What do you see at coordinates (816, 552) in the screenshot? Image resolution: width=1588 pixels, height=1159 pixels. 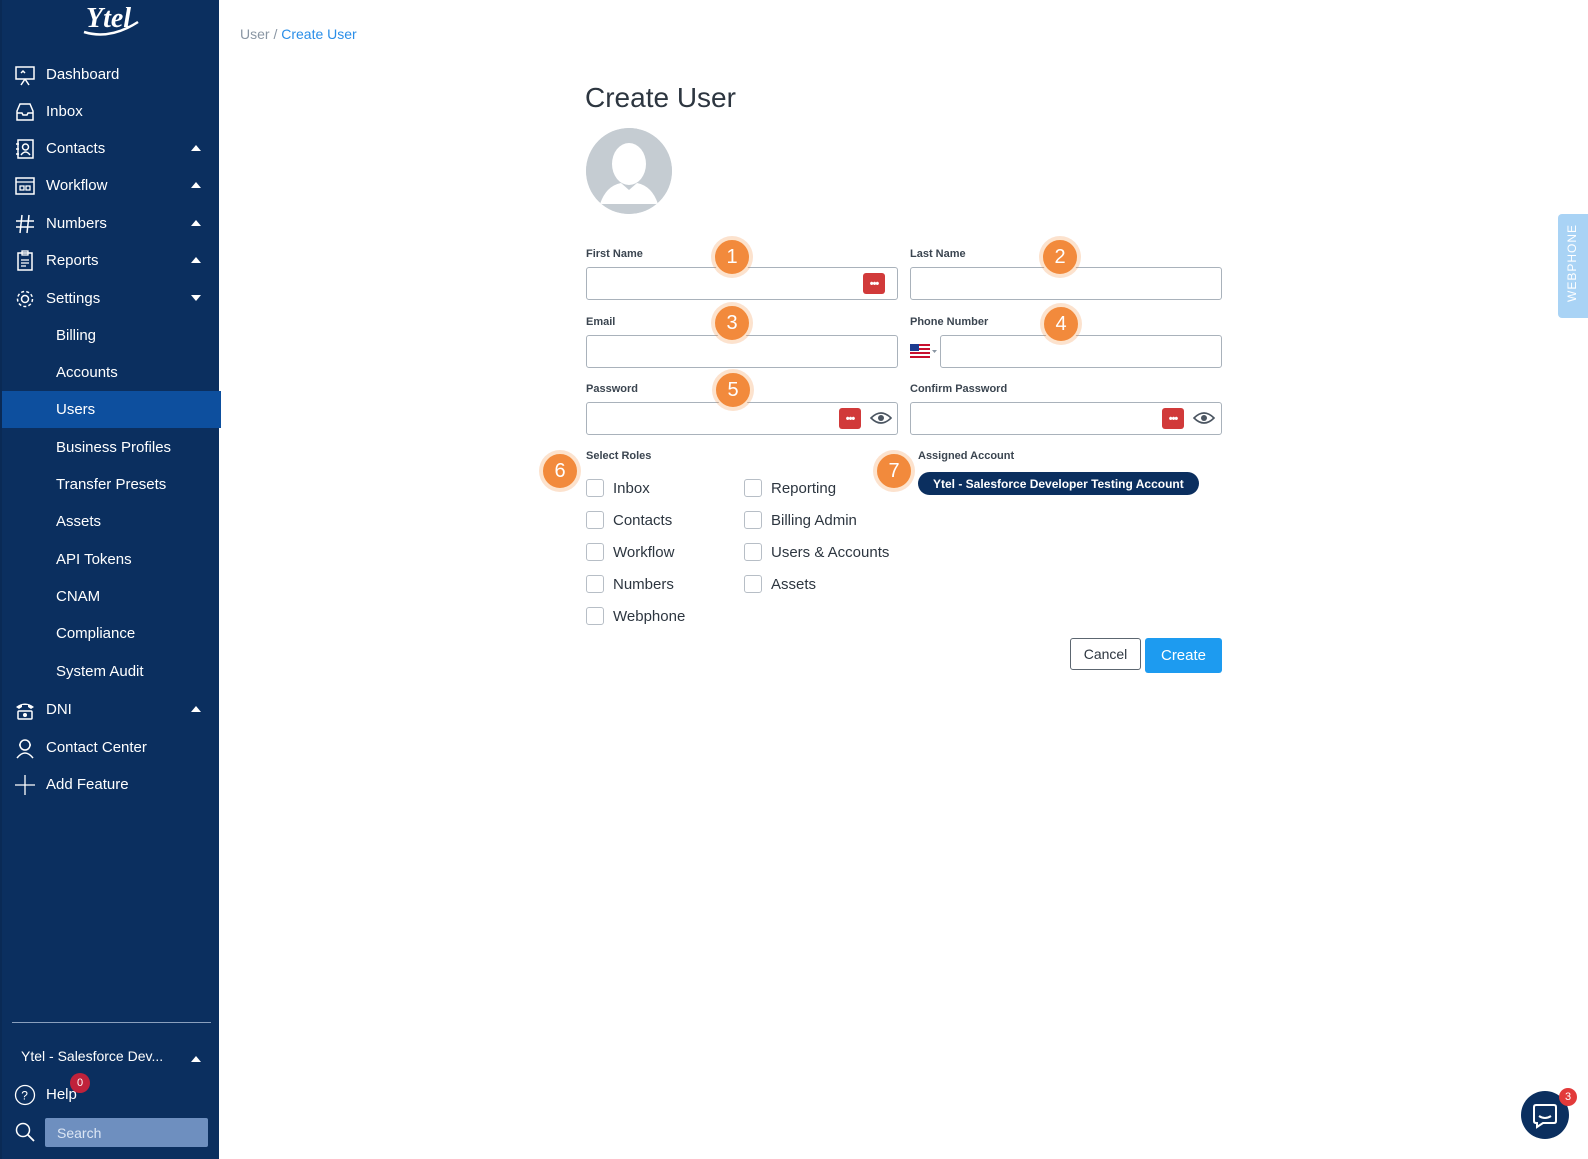 I see `role-users-accounts: Users & Accounts` at bounding box center [816, 552].